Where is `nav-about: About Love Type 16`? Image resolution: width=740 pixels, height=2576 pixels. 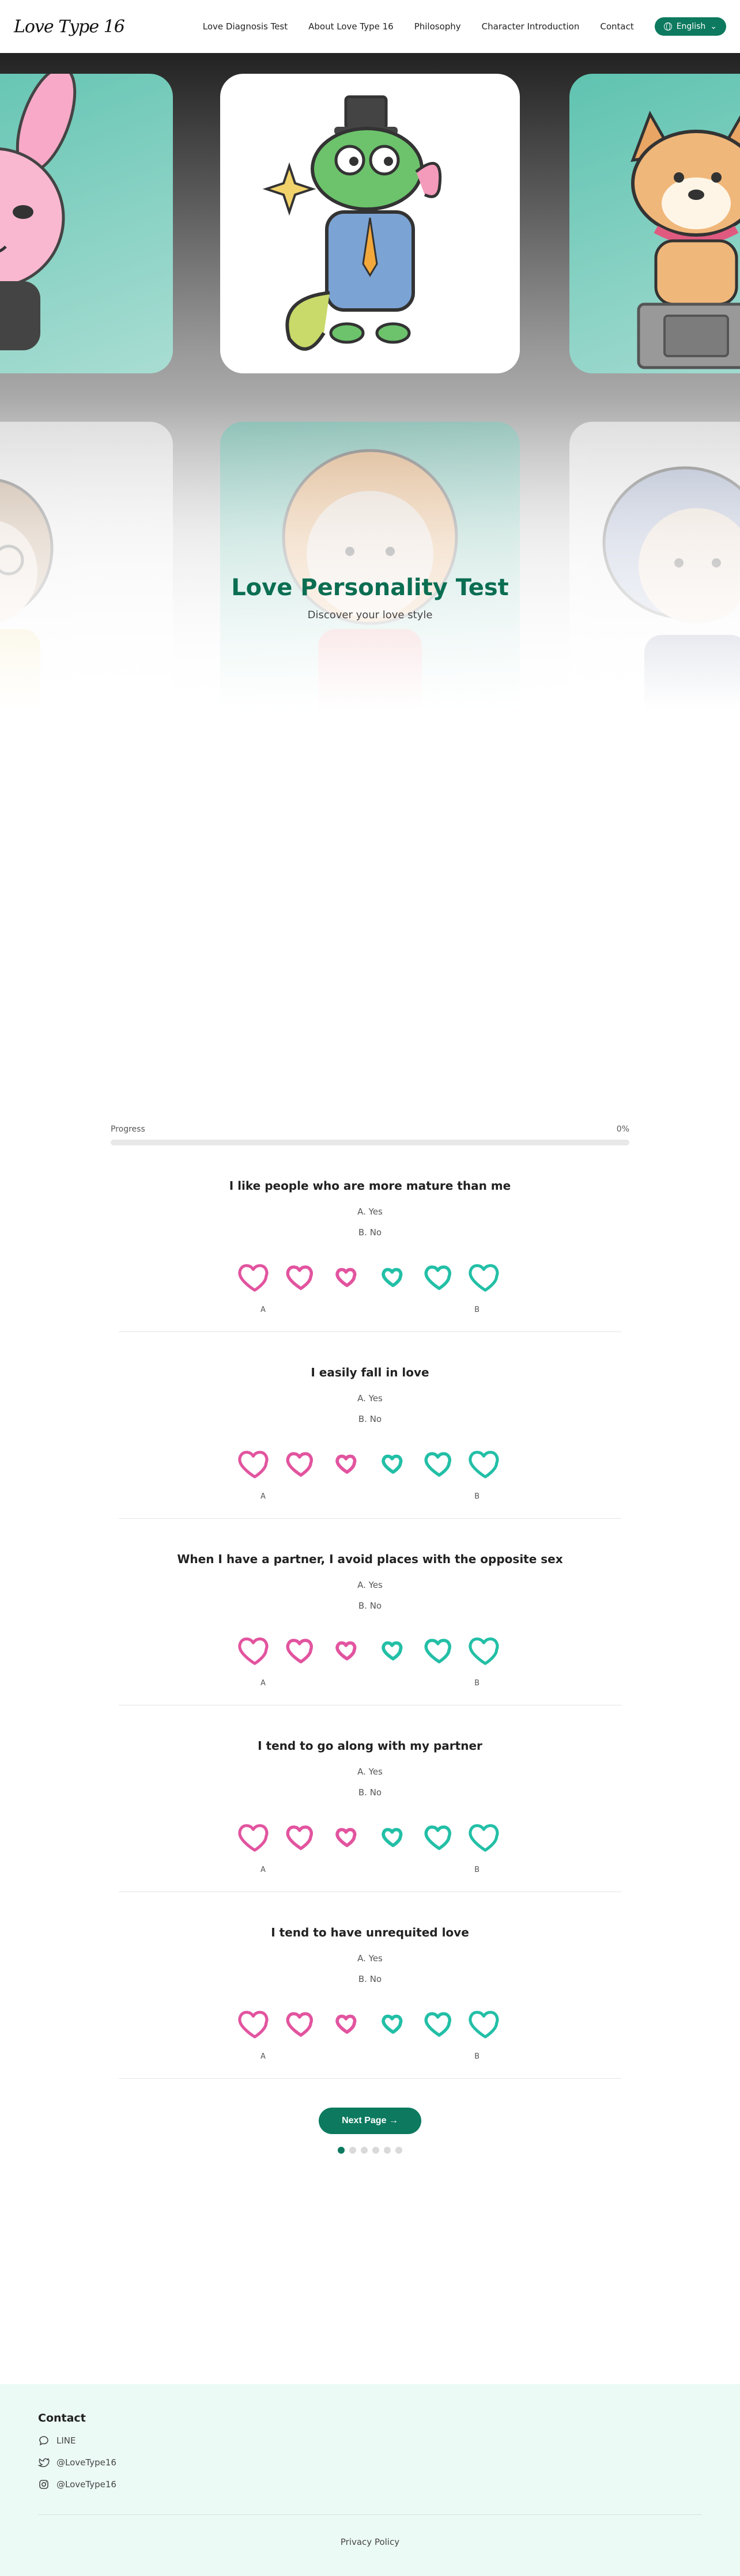
nav-about: About Love Type 16 is located at coordinates (351, 26).